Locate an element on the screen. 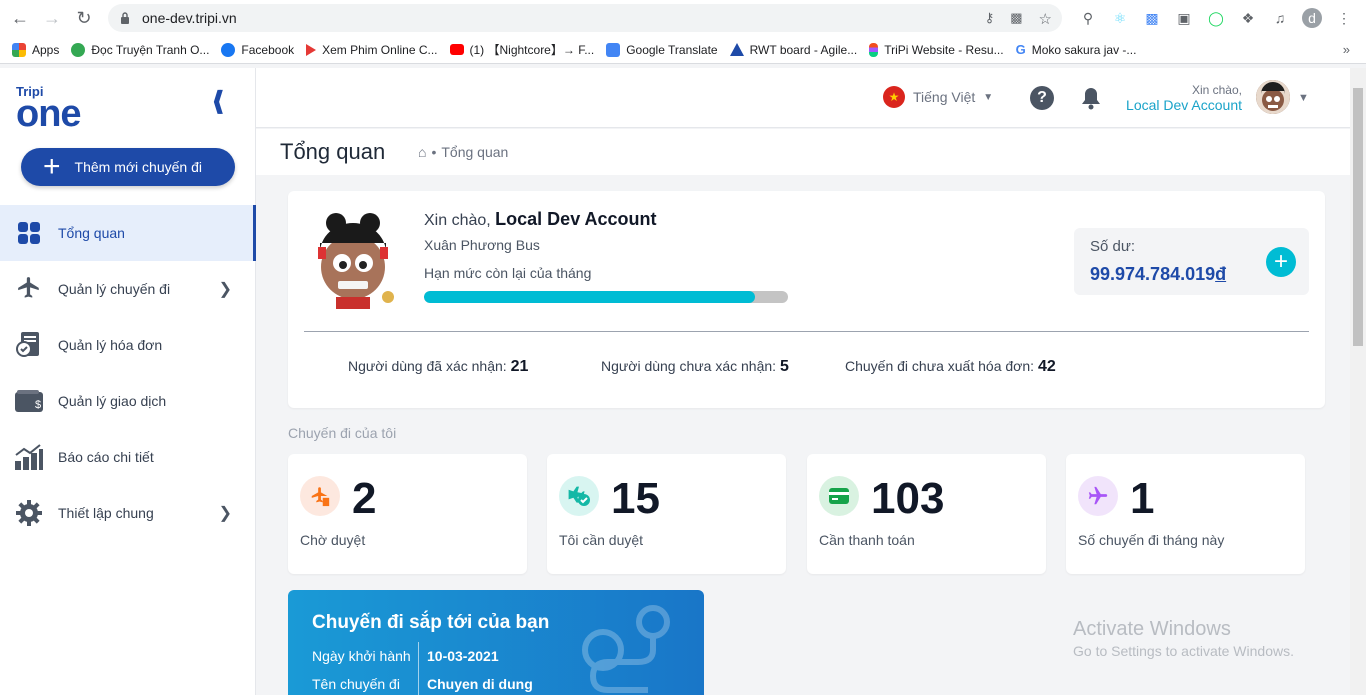 The image size is (1366, 695). scrollbar-thumb is located at coordinates (1358, 217).